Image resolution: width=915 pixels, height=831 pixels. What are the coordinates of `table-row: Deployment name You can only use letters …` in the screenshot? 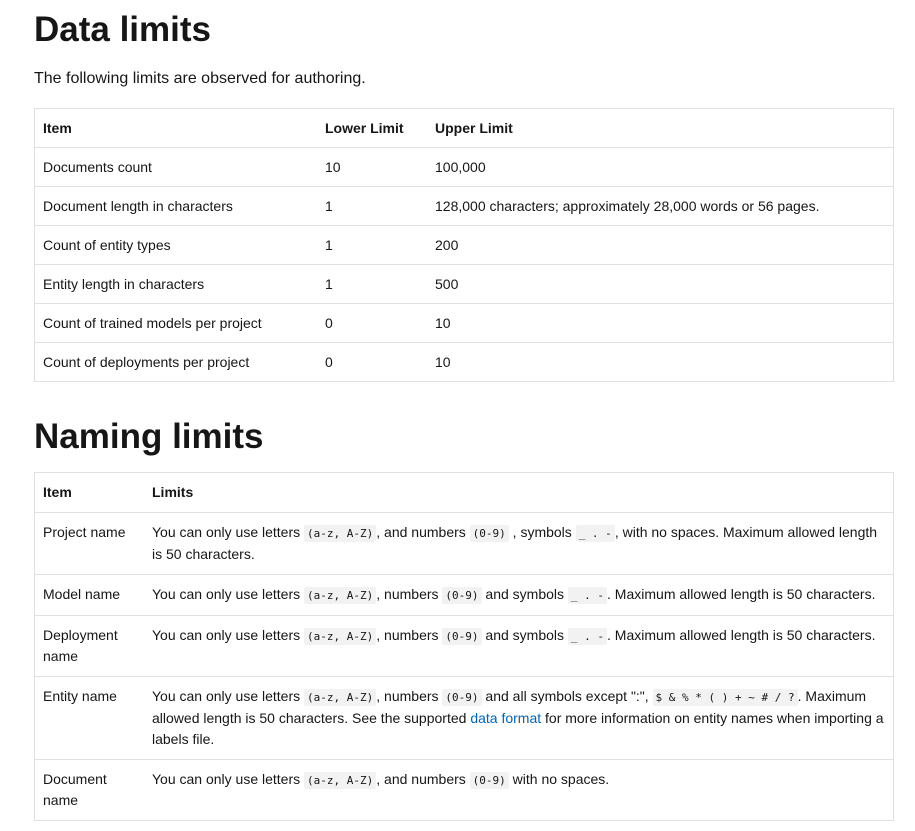 It's located at (464, 646).